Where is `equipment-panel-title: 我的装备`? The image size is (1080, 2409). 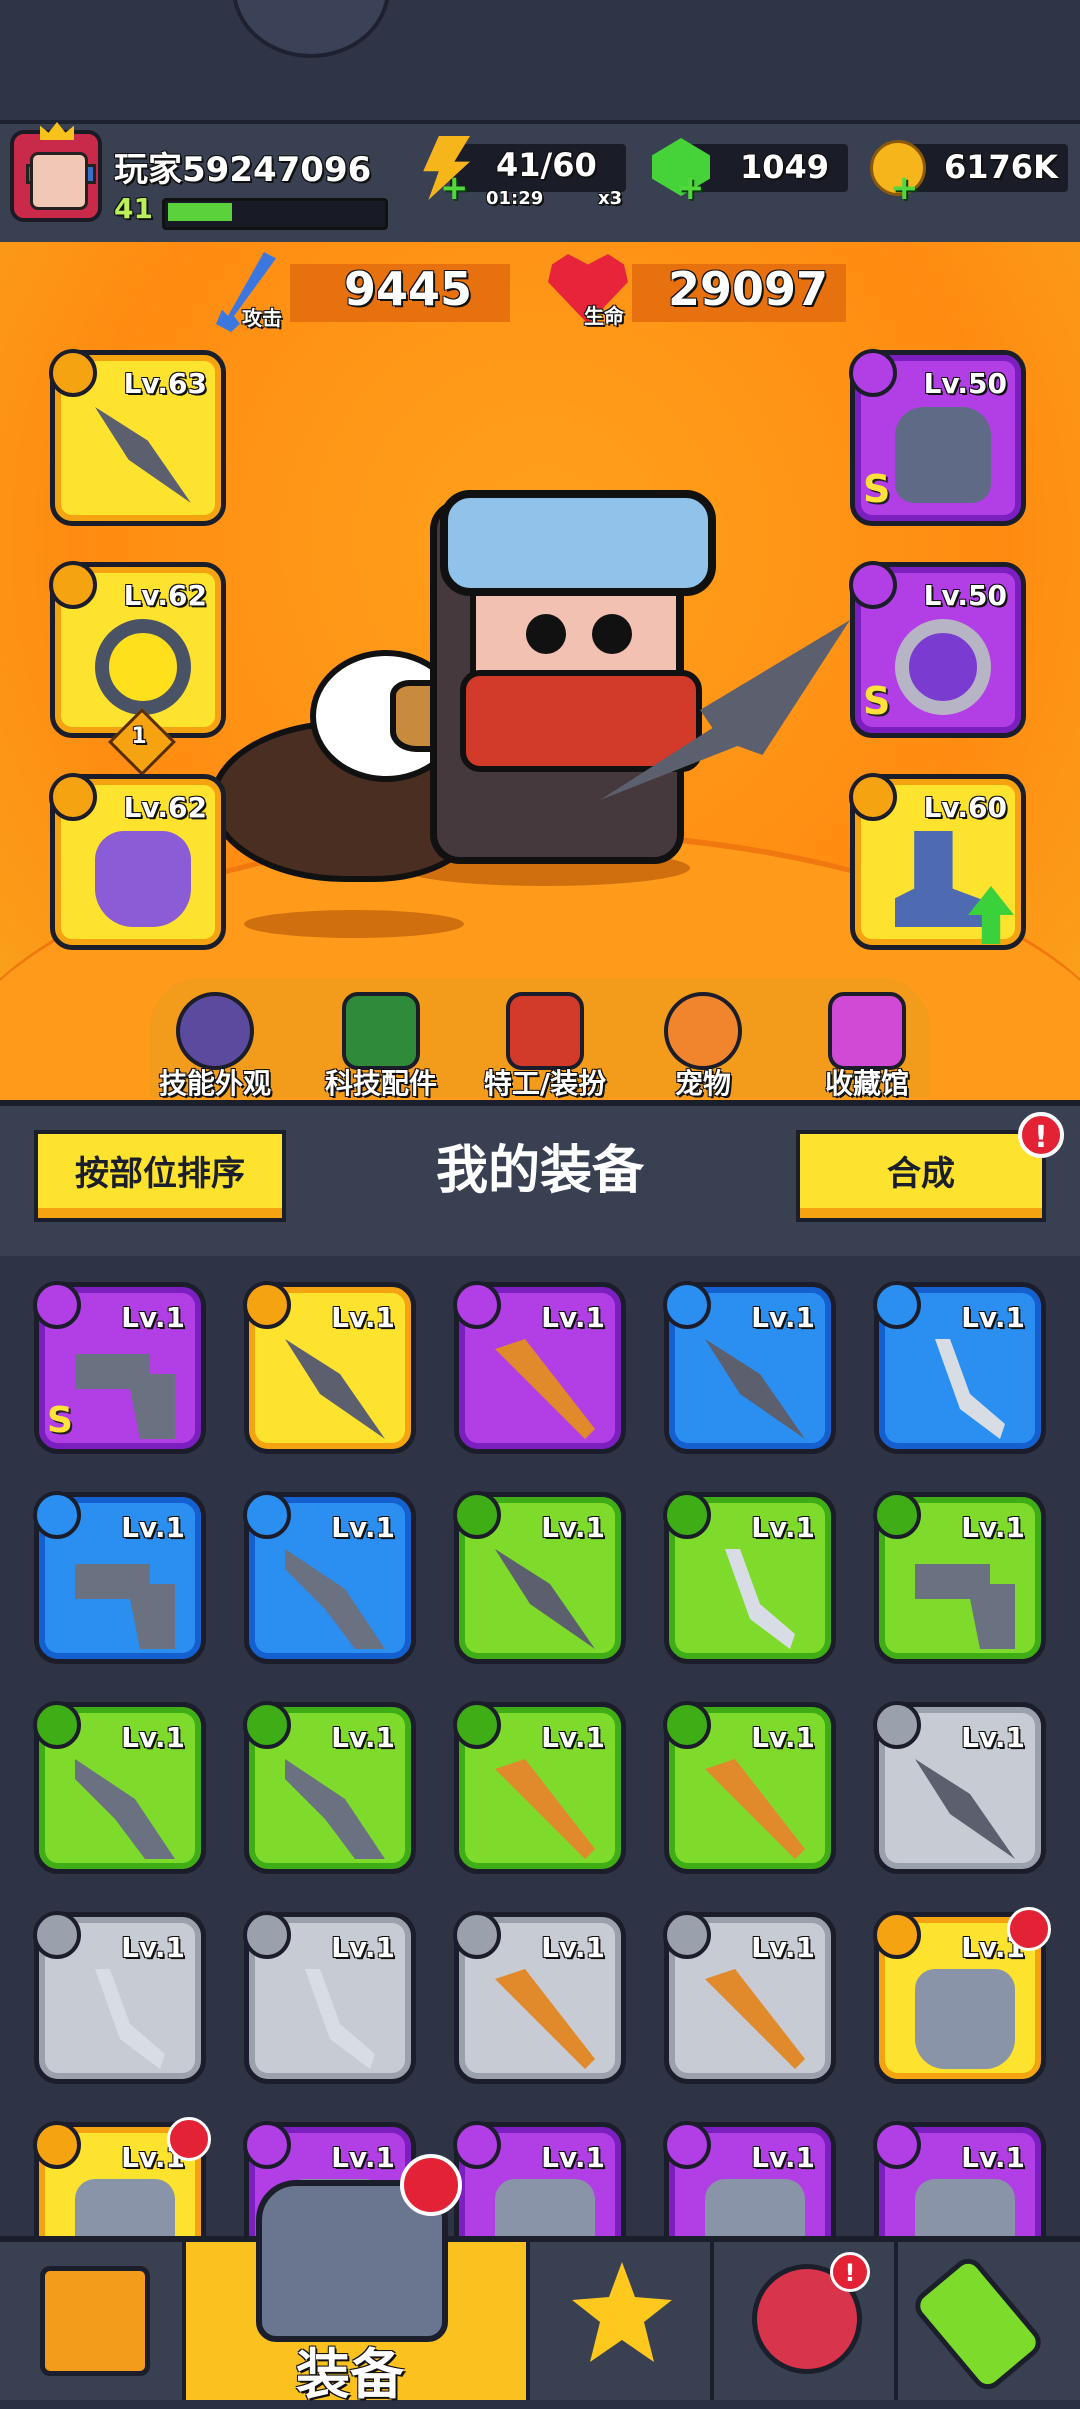 equipment-panel-title: 我的装备 is located at coordinates (539, 1171).